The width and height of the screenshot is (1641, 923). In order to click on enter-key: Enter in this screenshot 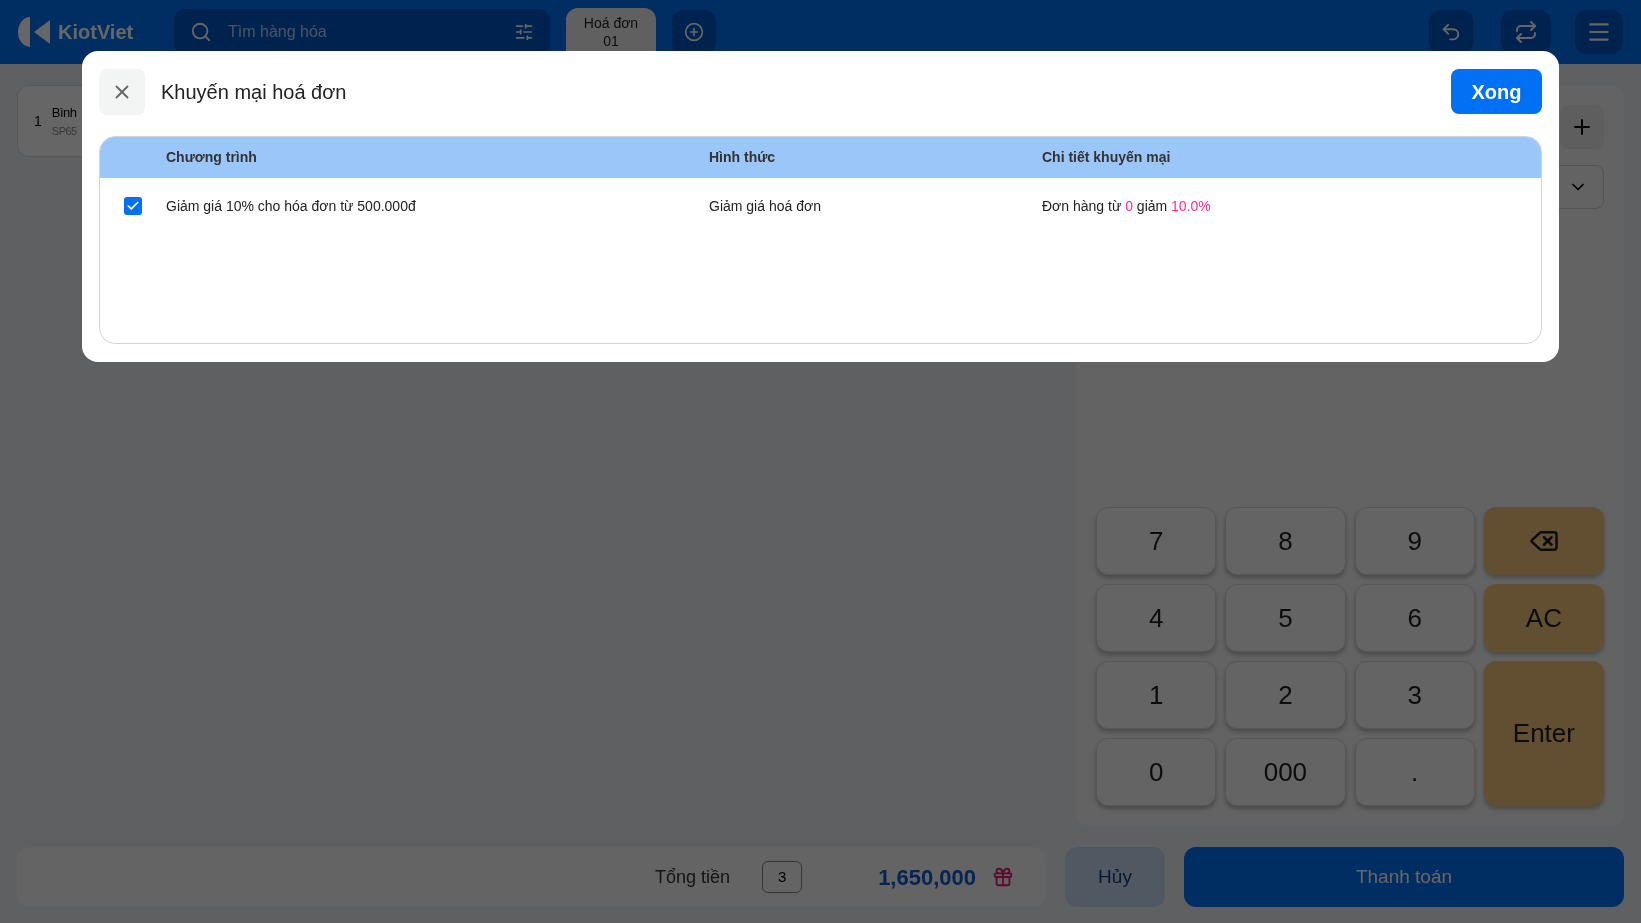, I will do `click(1543, 733)`.